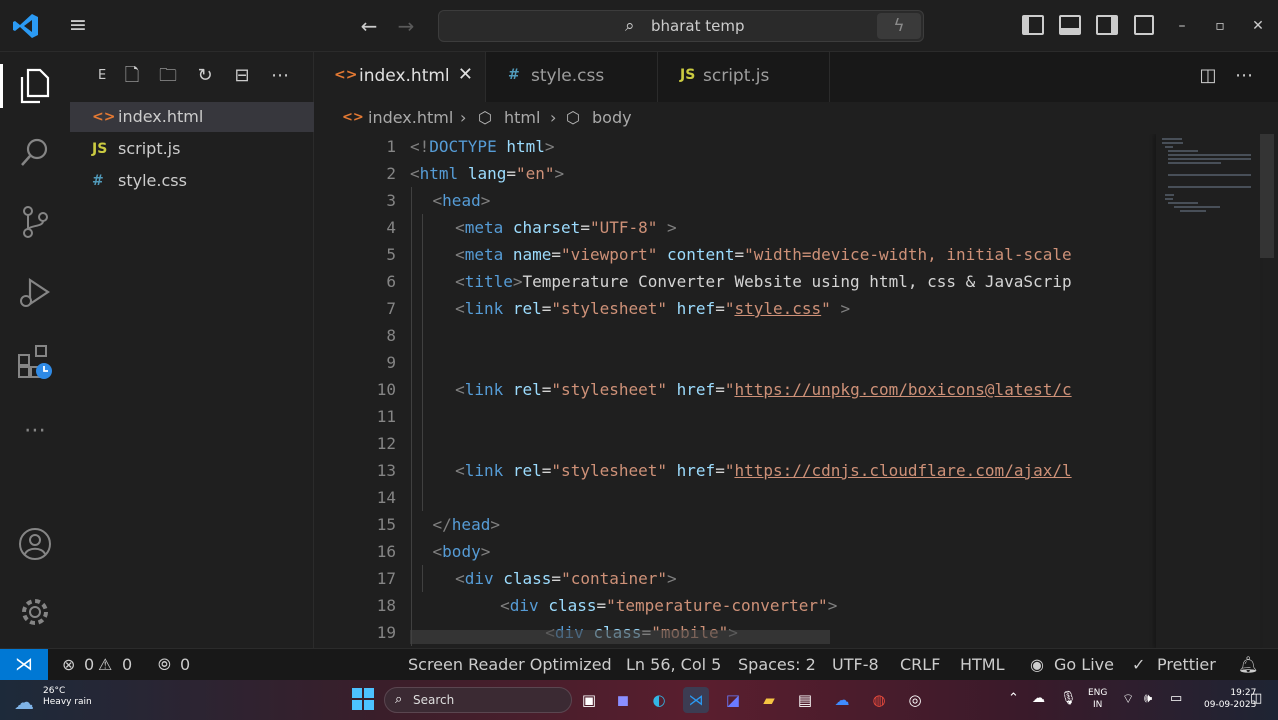 The width and height of the screenshot is (1278, 720). I want to click on more-icon: ⋯, so click(35, 430).